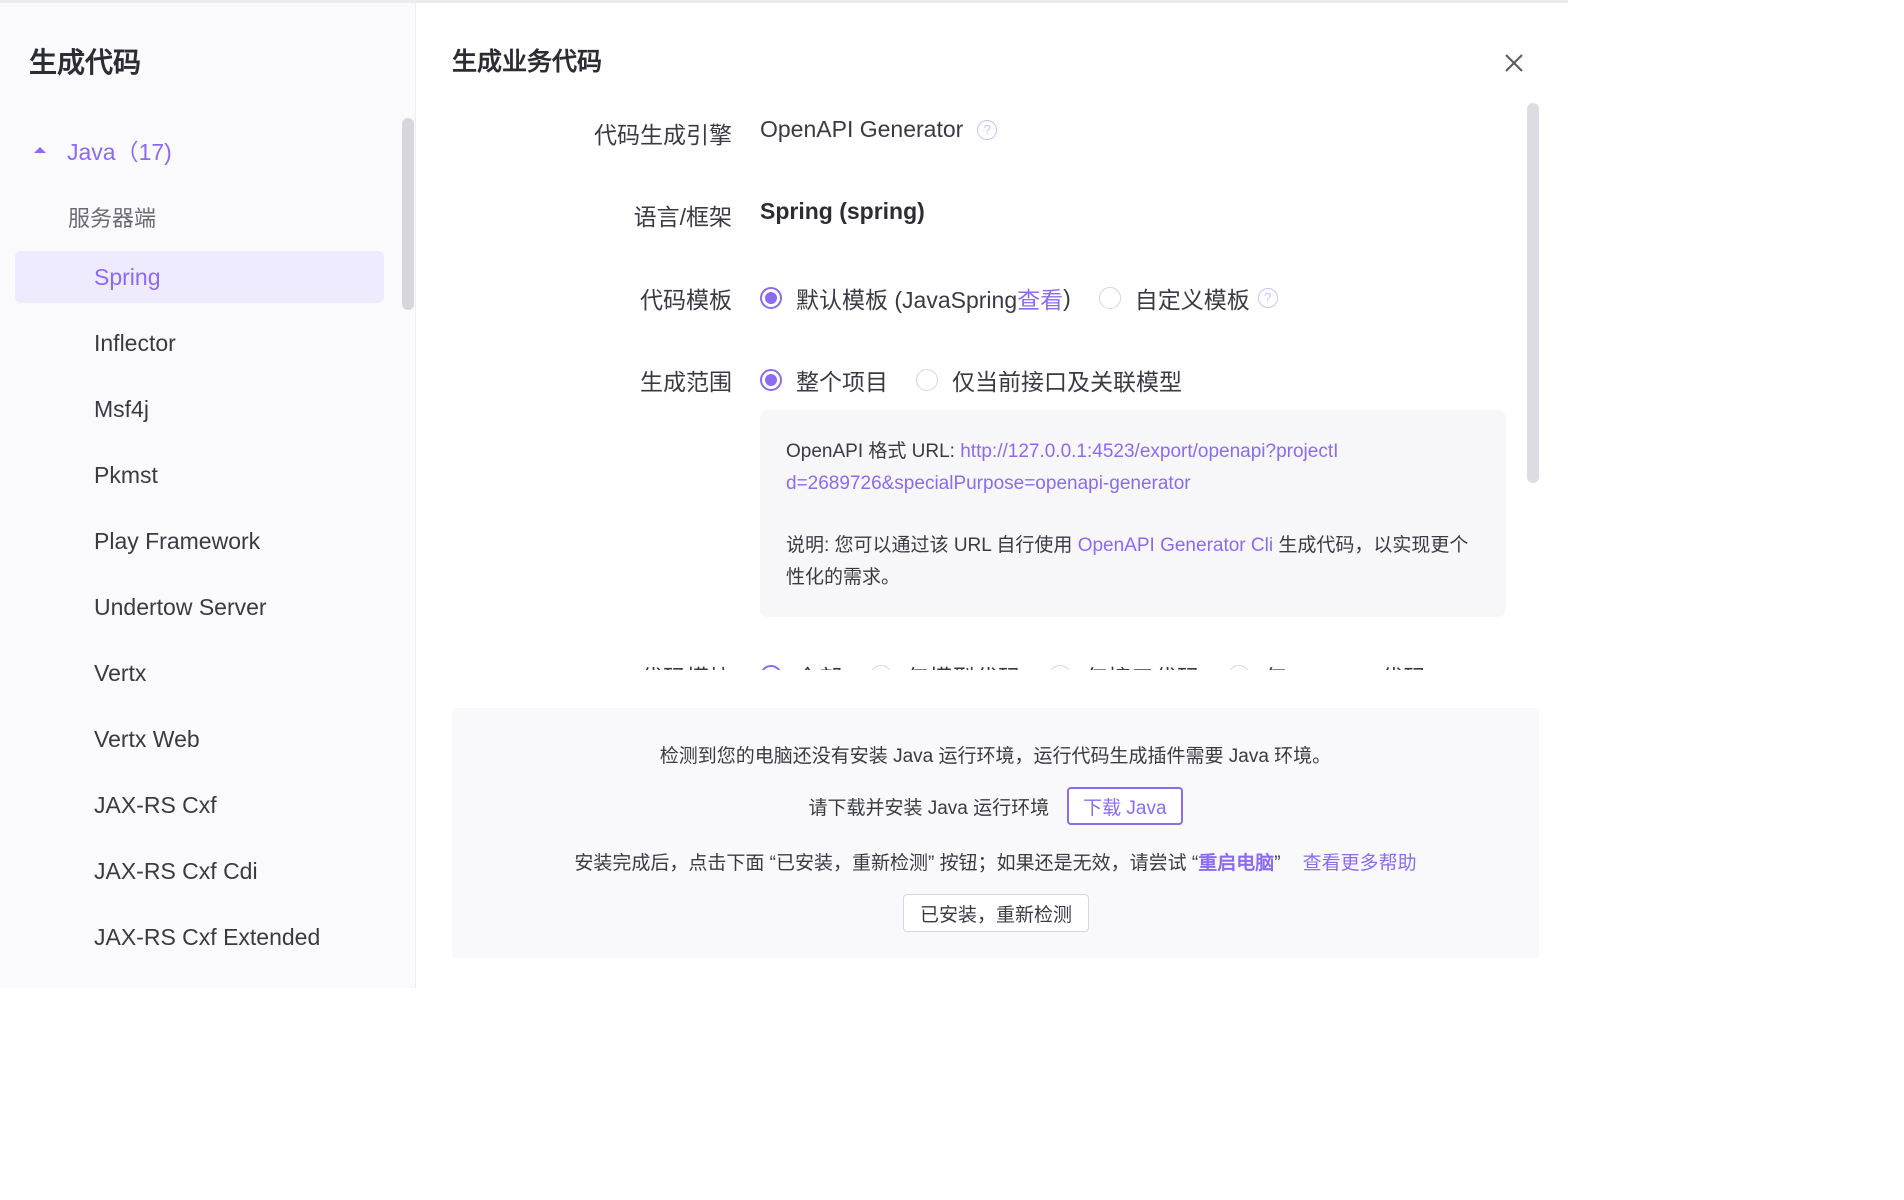 The height and width of the screenshot is (1200, 1904). I want to click on openapi-cli-link: OpenAPI Generator Cli, so click(1175, 545).